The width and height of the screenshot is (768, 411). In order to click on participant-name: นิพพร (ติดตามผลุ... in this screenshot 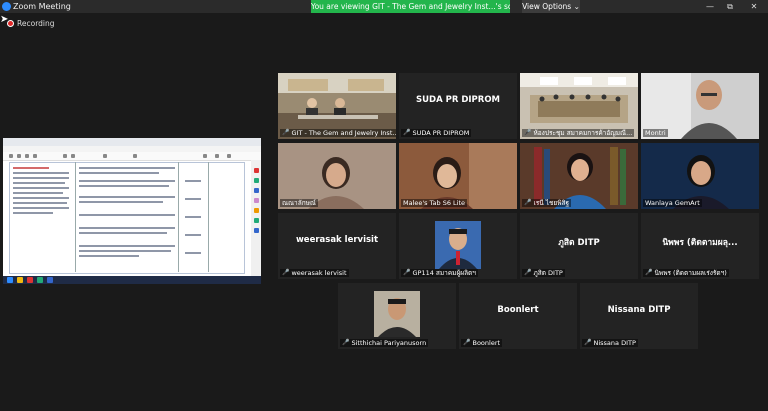, I will do `click(700, 243)`.